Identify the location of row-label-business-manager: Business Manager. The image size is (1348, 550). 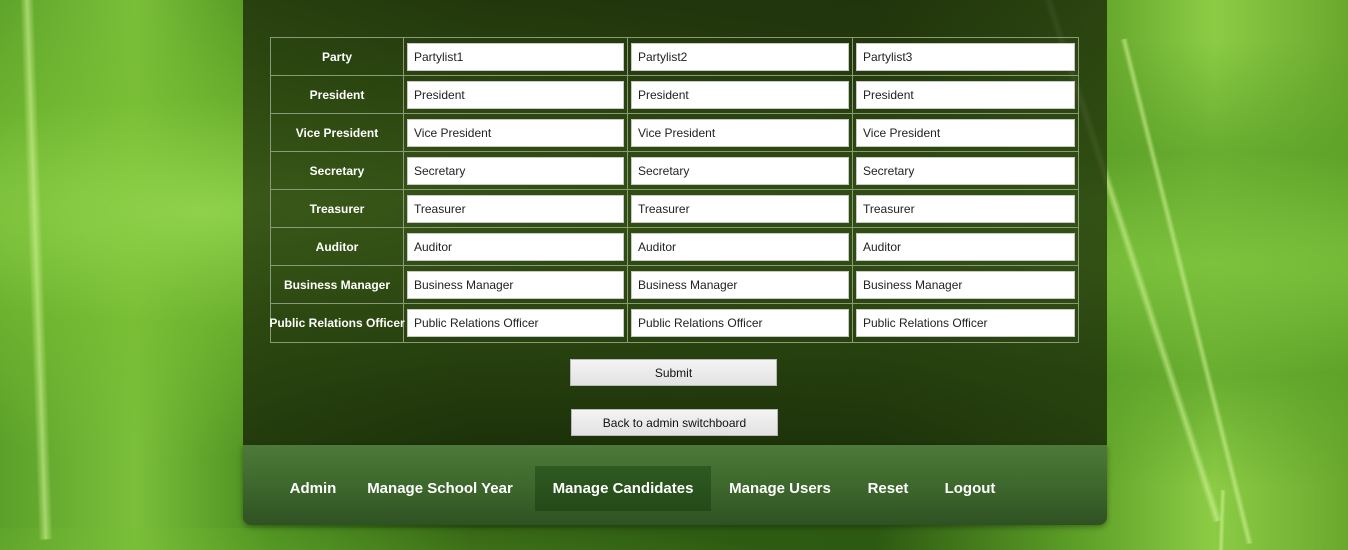
(337, 285).